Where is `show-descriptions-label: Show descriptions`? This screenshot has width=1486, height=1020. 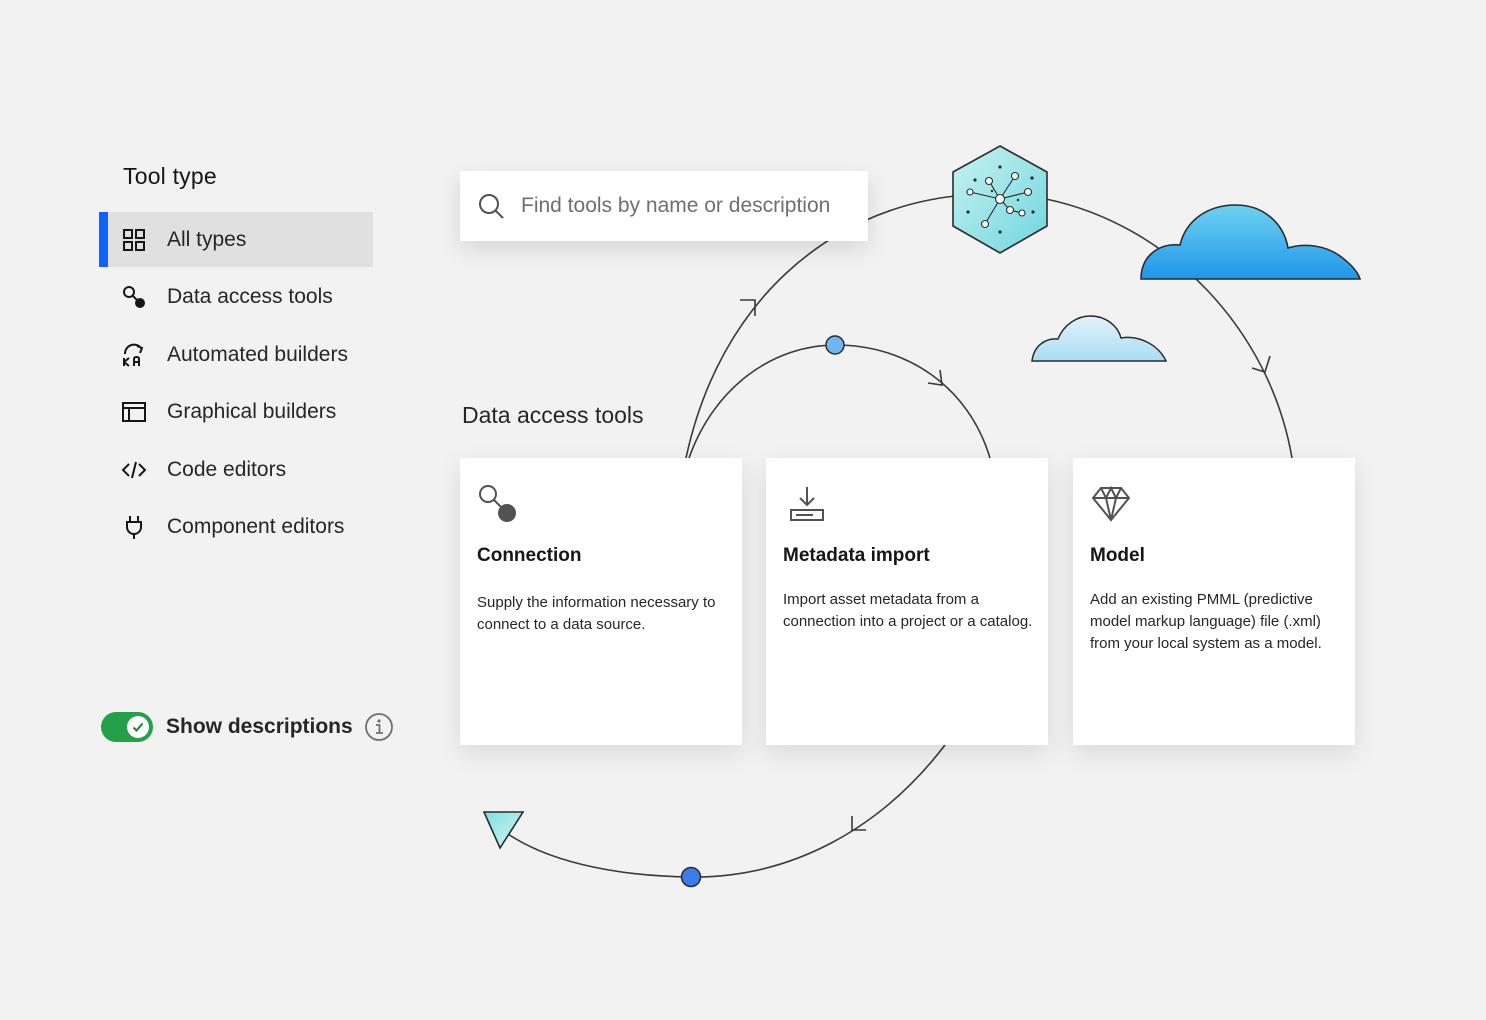 show-descriptions-label: Show descriptions is located at coordinates (259, 726).